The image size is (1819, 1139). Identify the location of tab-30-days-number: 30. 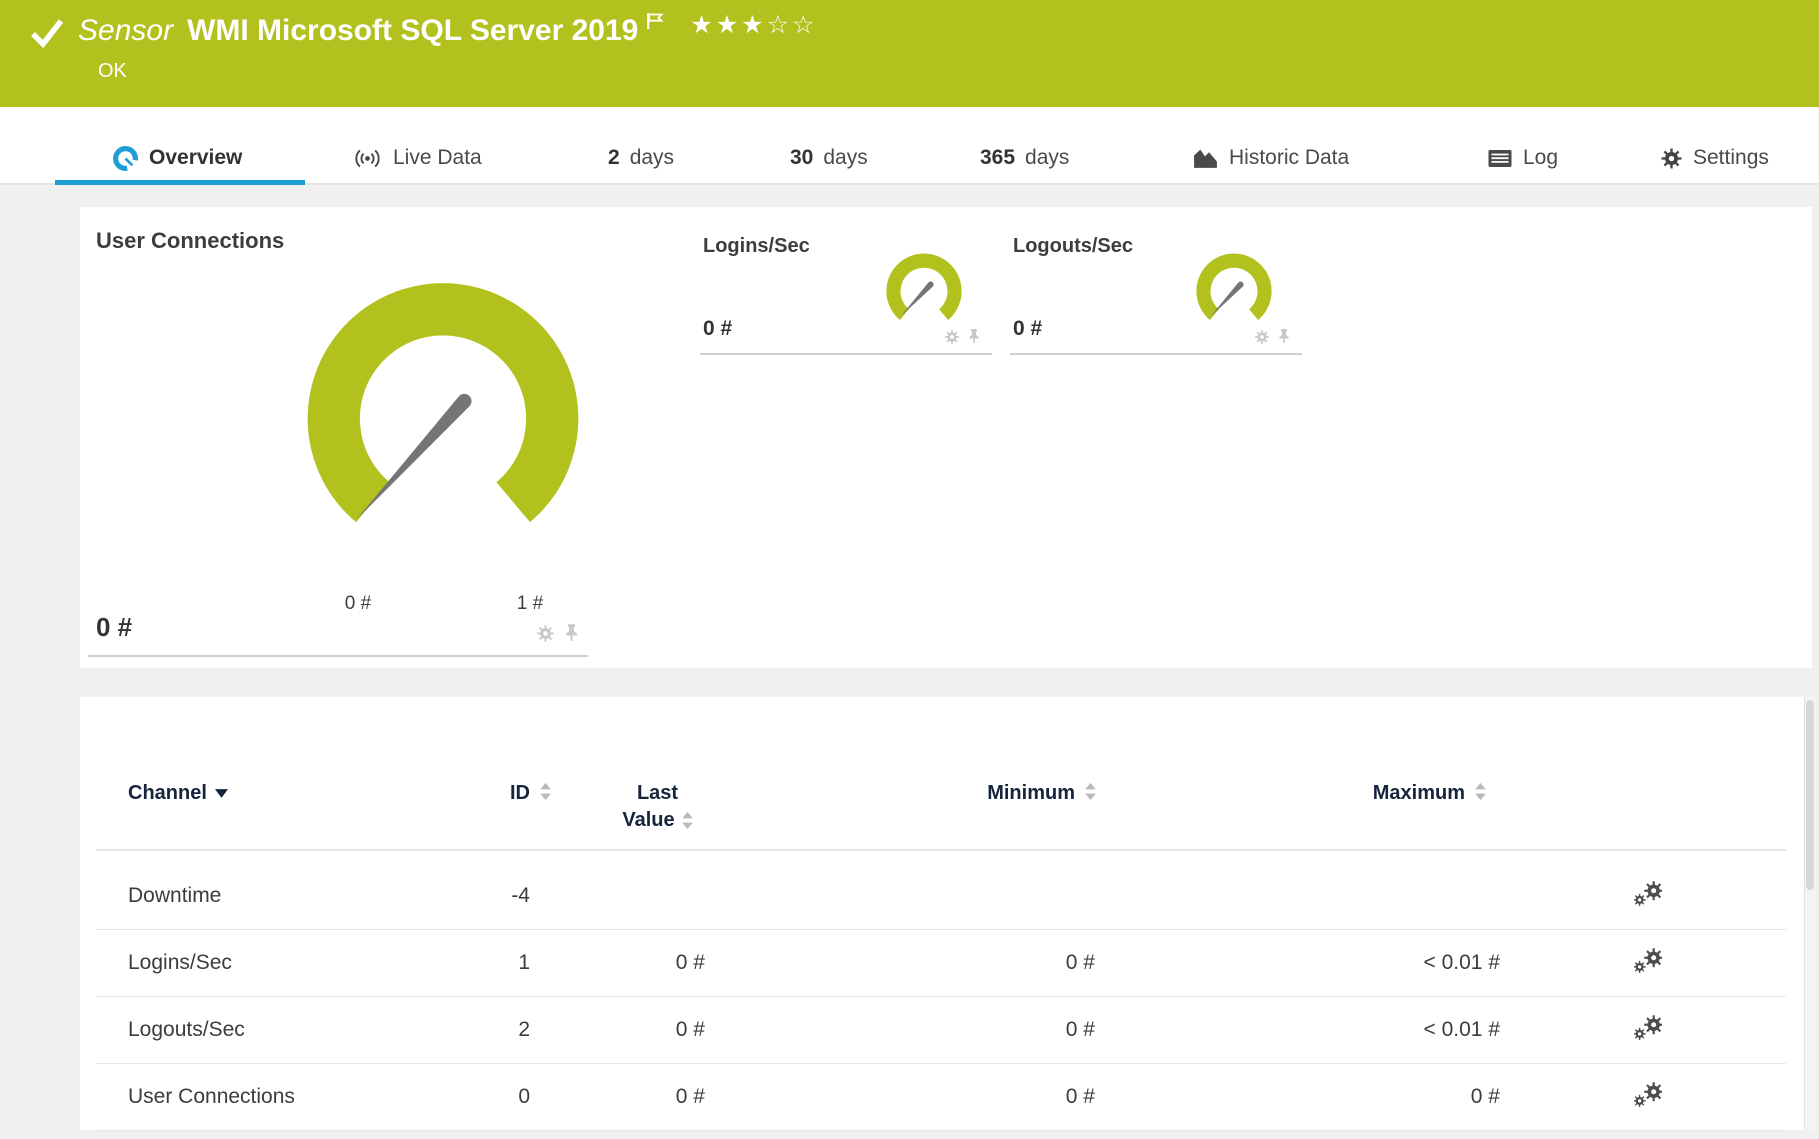
(802, 157).